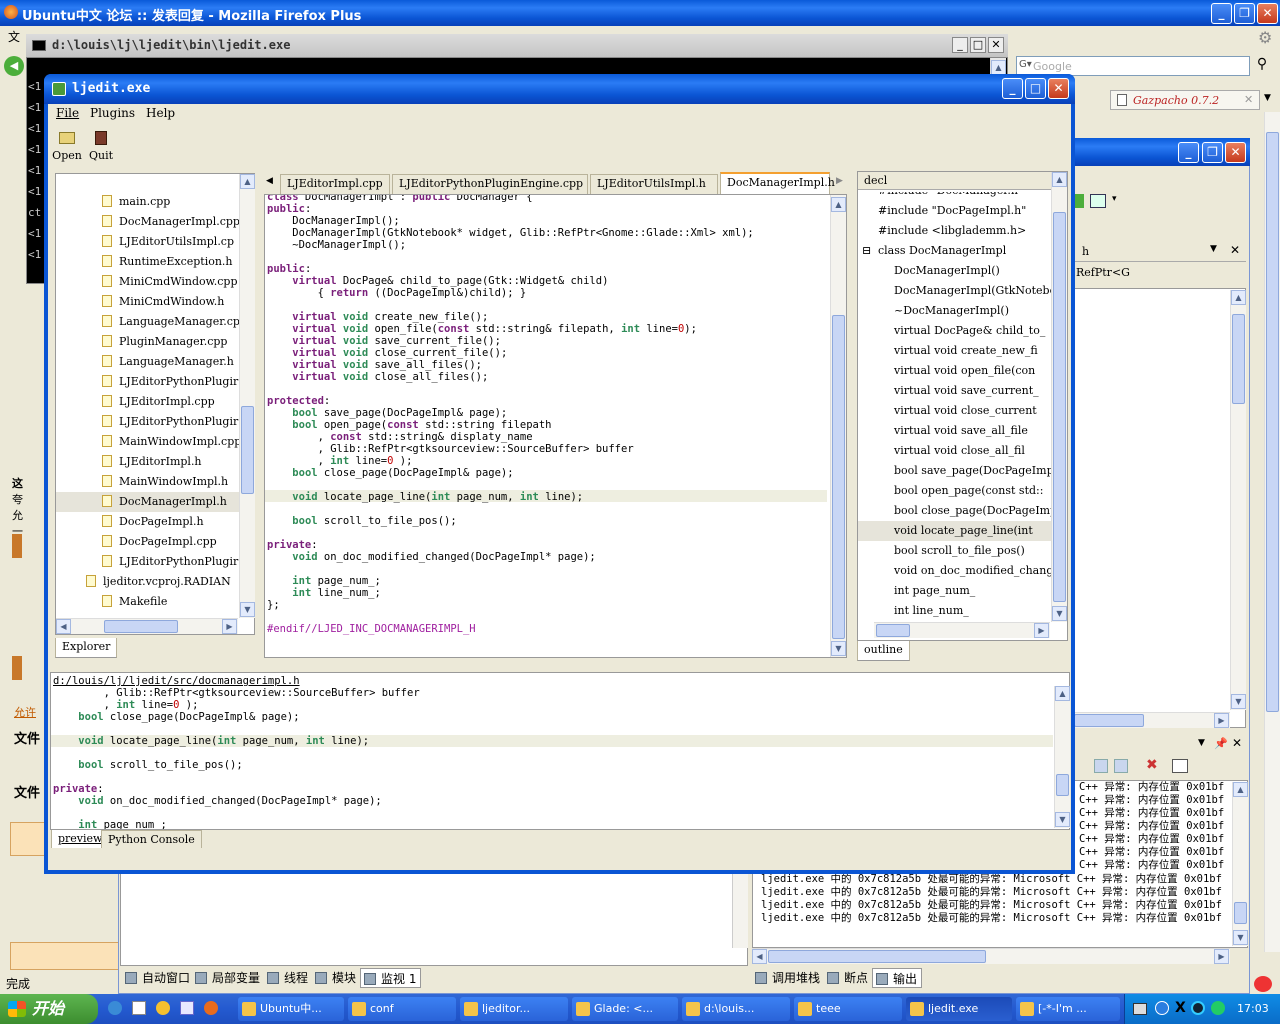  I want to click on tab-python-console: Python Console, so click(151, 839).